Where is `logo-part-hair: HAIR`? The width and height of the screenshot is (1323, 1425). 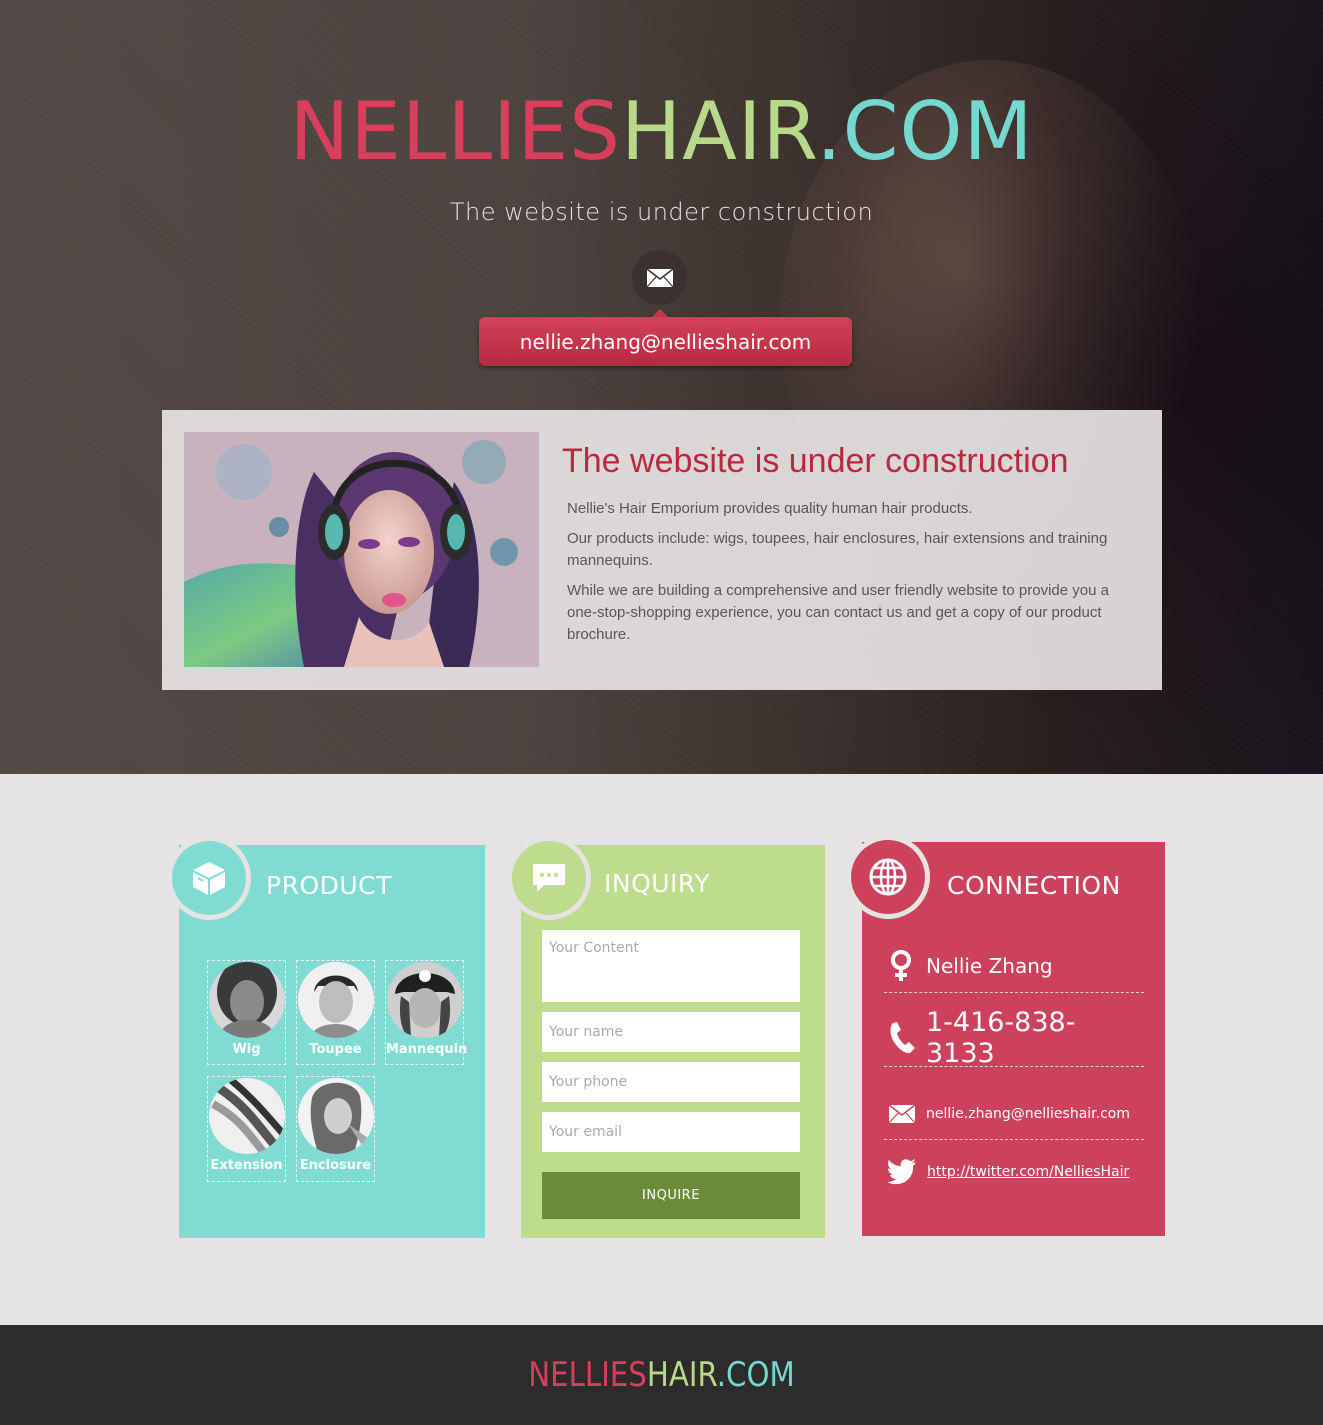 logo-part-hair: HAIR is located at coordinates (718, 131).